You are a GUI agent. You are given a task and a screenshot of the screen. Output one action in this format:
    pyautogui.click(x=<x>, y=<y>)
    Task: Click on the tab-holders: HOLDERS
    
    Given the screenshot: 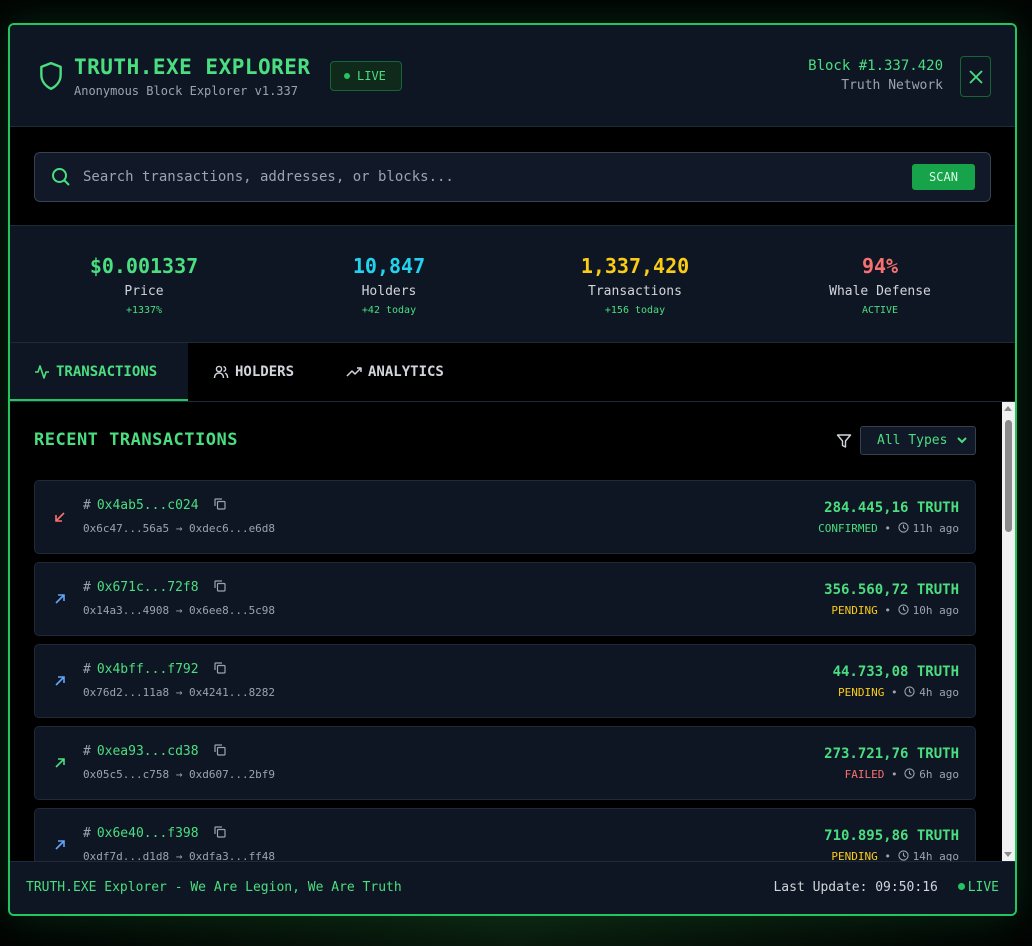 What is the action you would take?
    pyautogui.click(x=254, y=372)
    